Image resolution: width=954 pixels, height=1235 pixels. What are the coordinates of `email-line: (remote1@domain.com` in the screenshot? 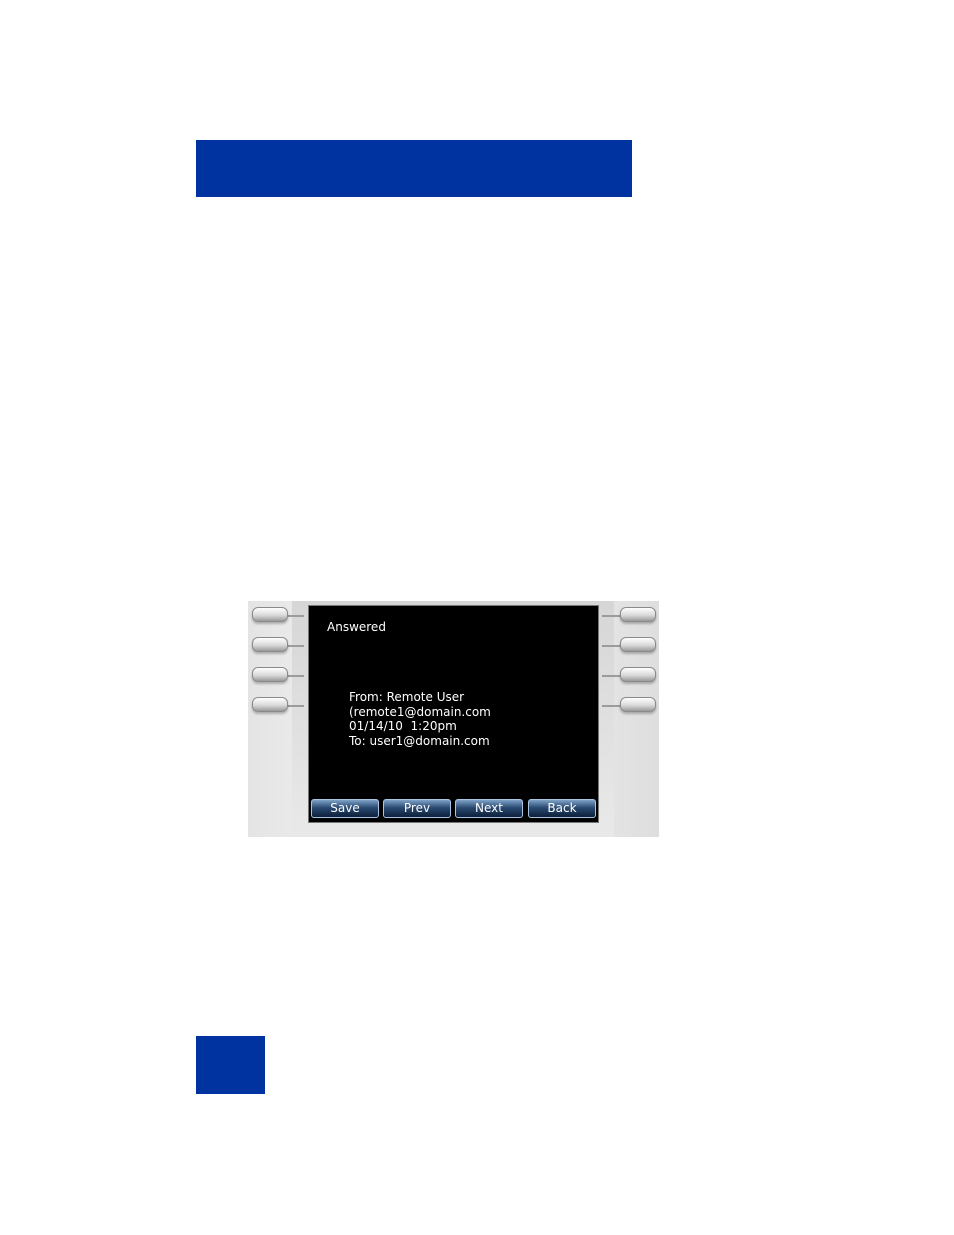 It's located at (420, 711).